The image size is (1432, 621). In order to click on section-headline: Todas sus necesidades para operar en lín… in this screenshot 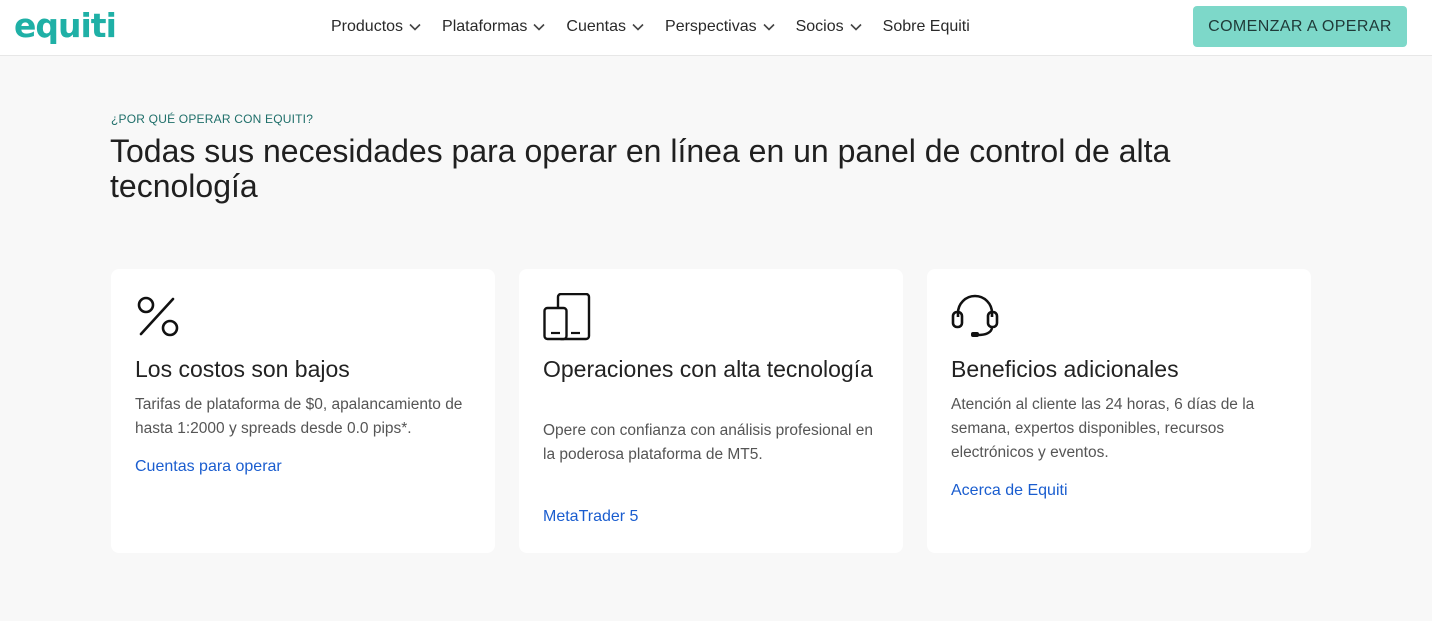, I will do `click(640, 168)`.